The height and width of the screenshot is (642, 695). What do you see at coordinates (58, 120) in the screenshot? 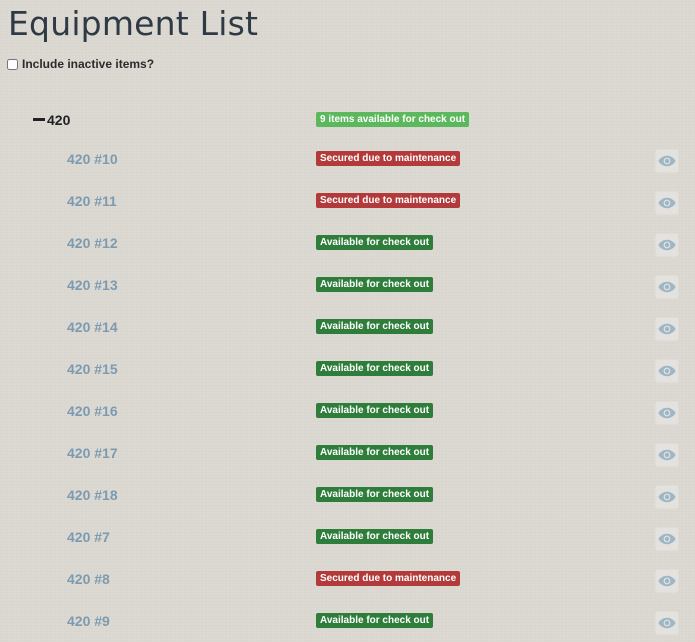
I see `group-name: 420` at bounding box center [58, 120].